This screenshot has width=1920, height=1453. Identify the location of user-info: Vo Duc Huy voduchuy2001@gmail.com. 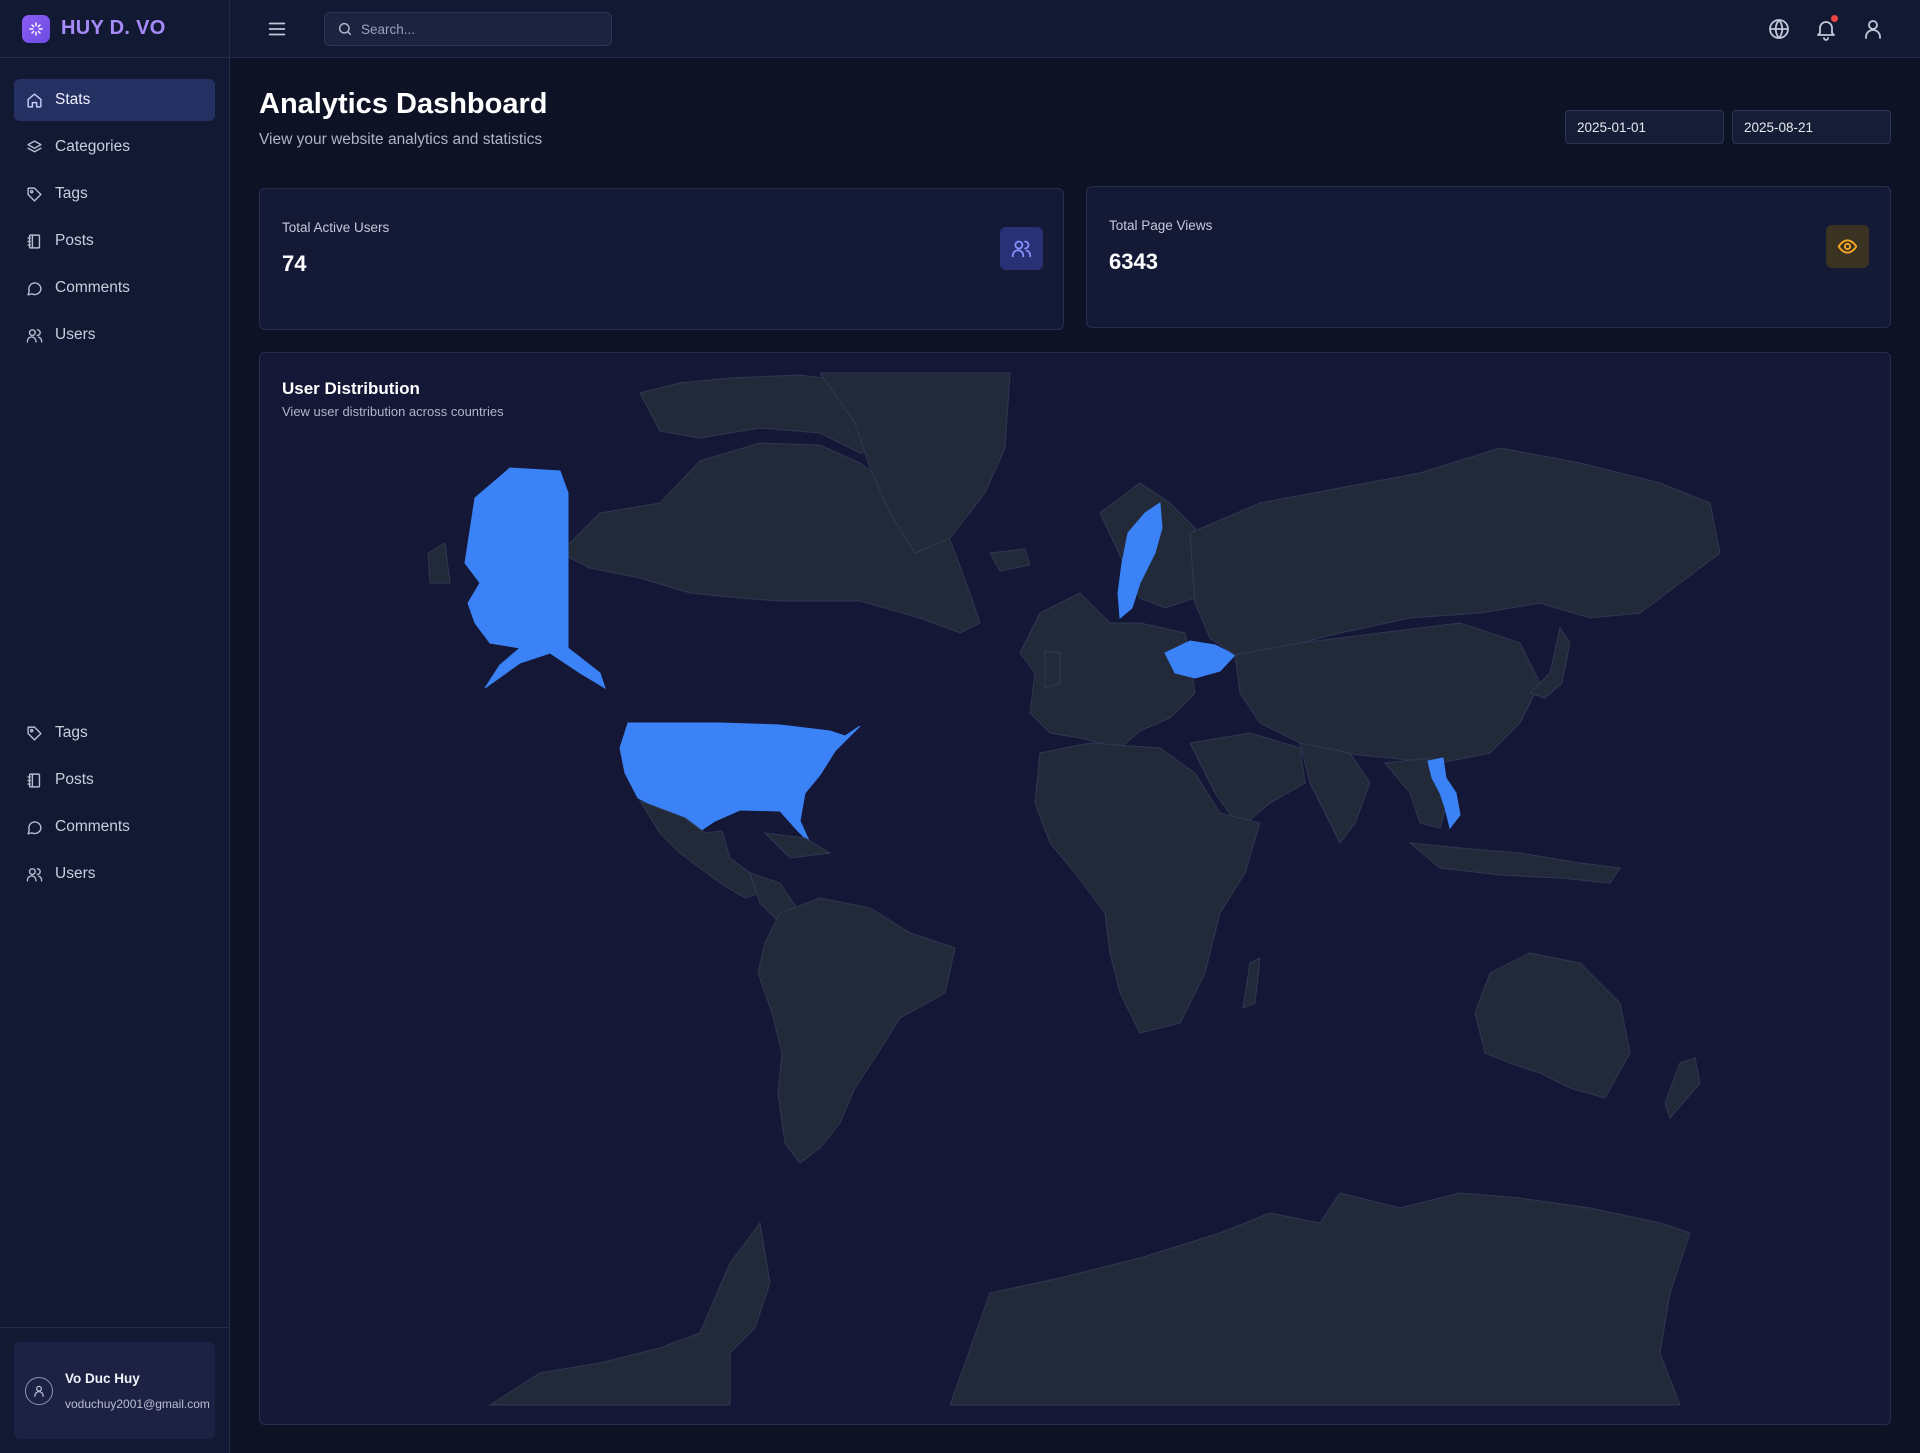
(137, 1391).